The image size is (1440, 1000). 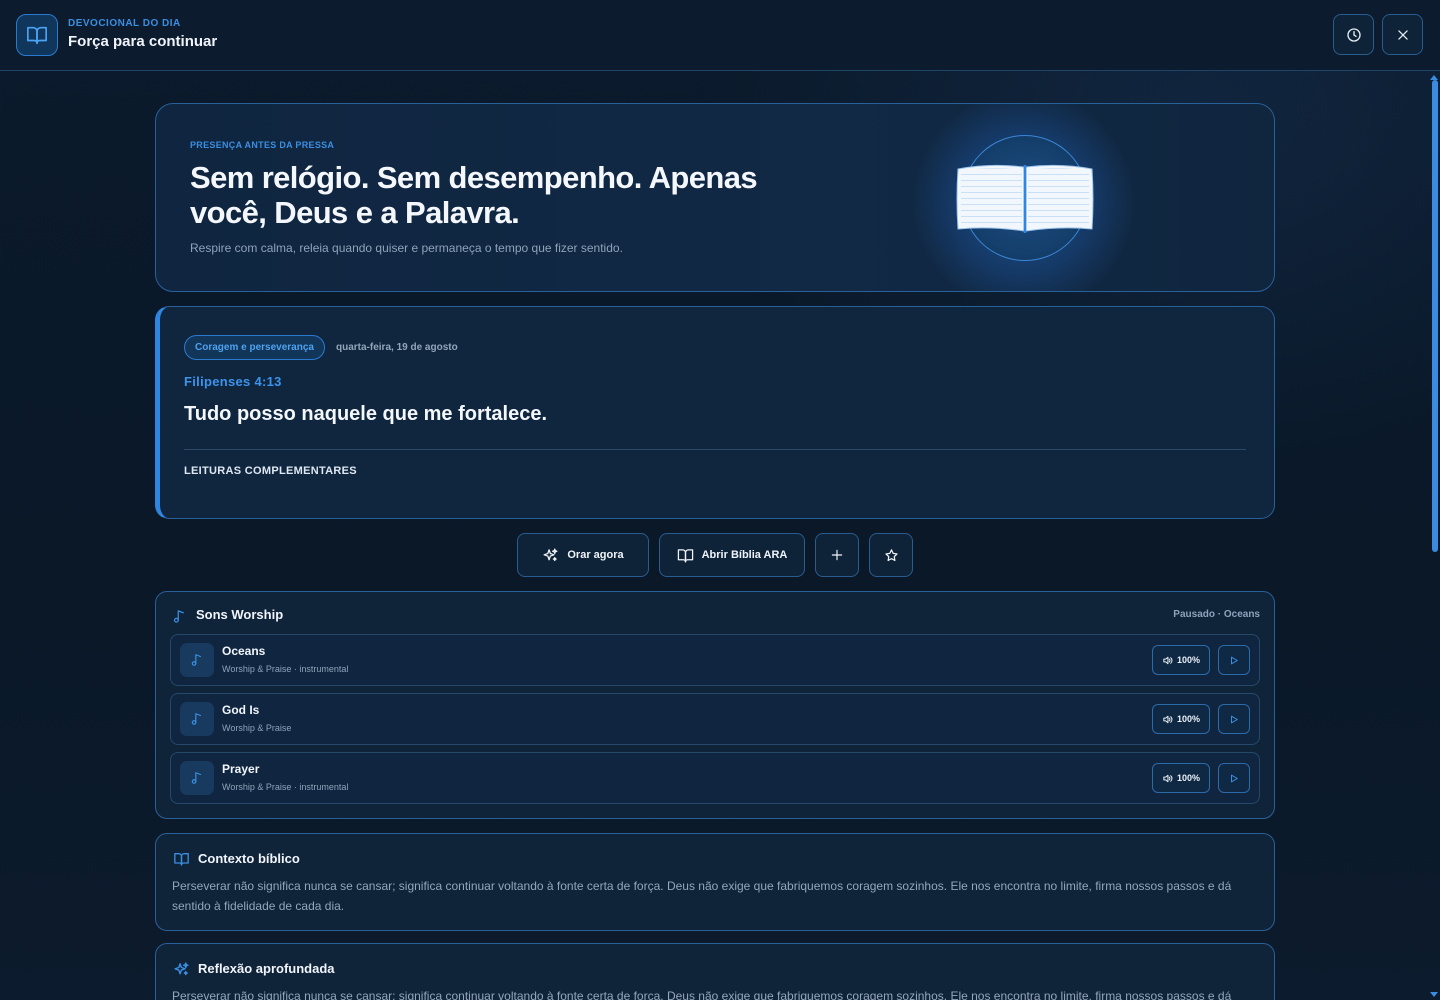 I want to click on open-bible-button: Abrir Bíblia ARA, so click(x=732, y=555).